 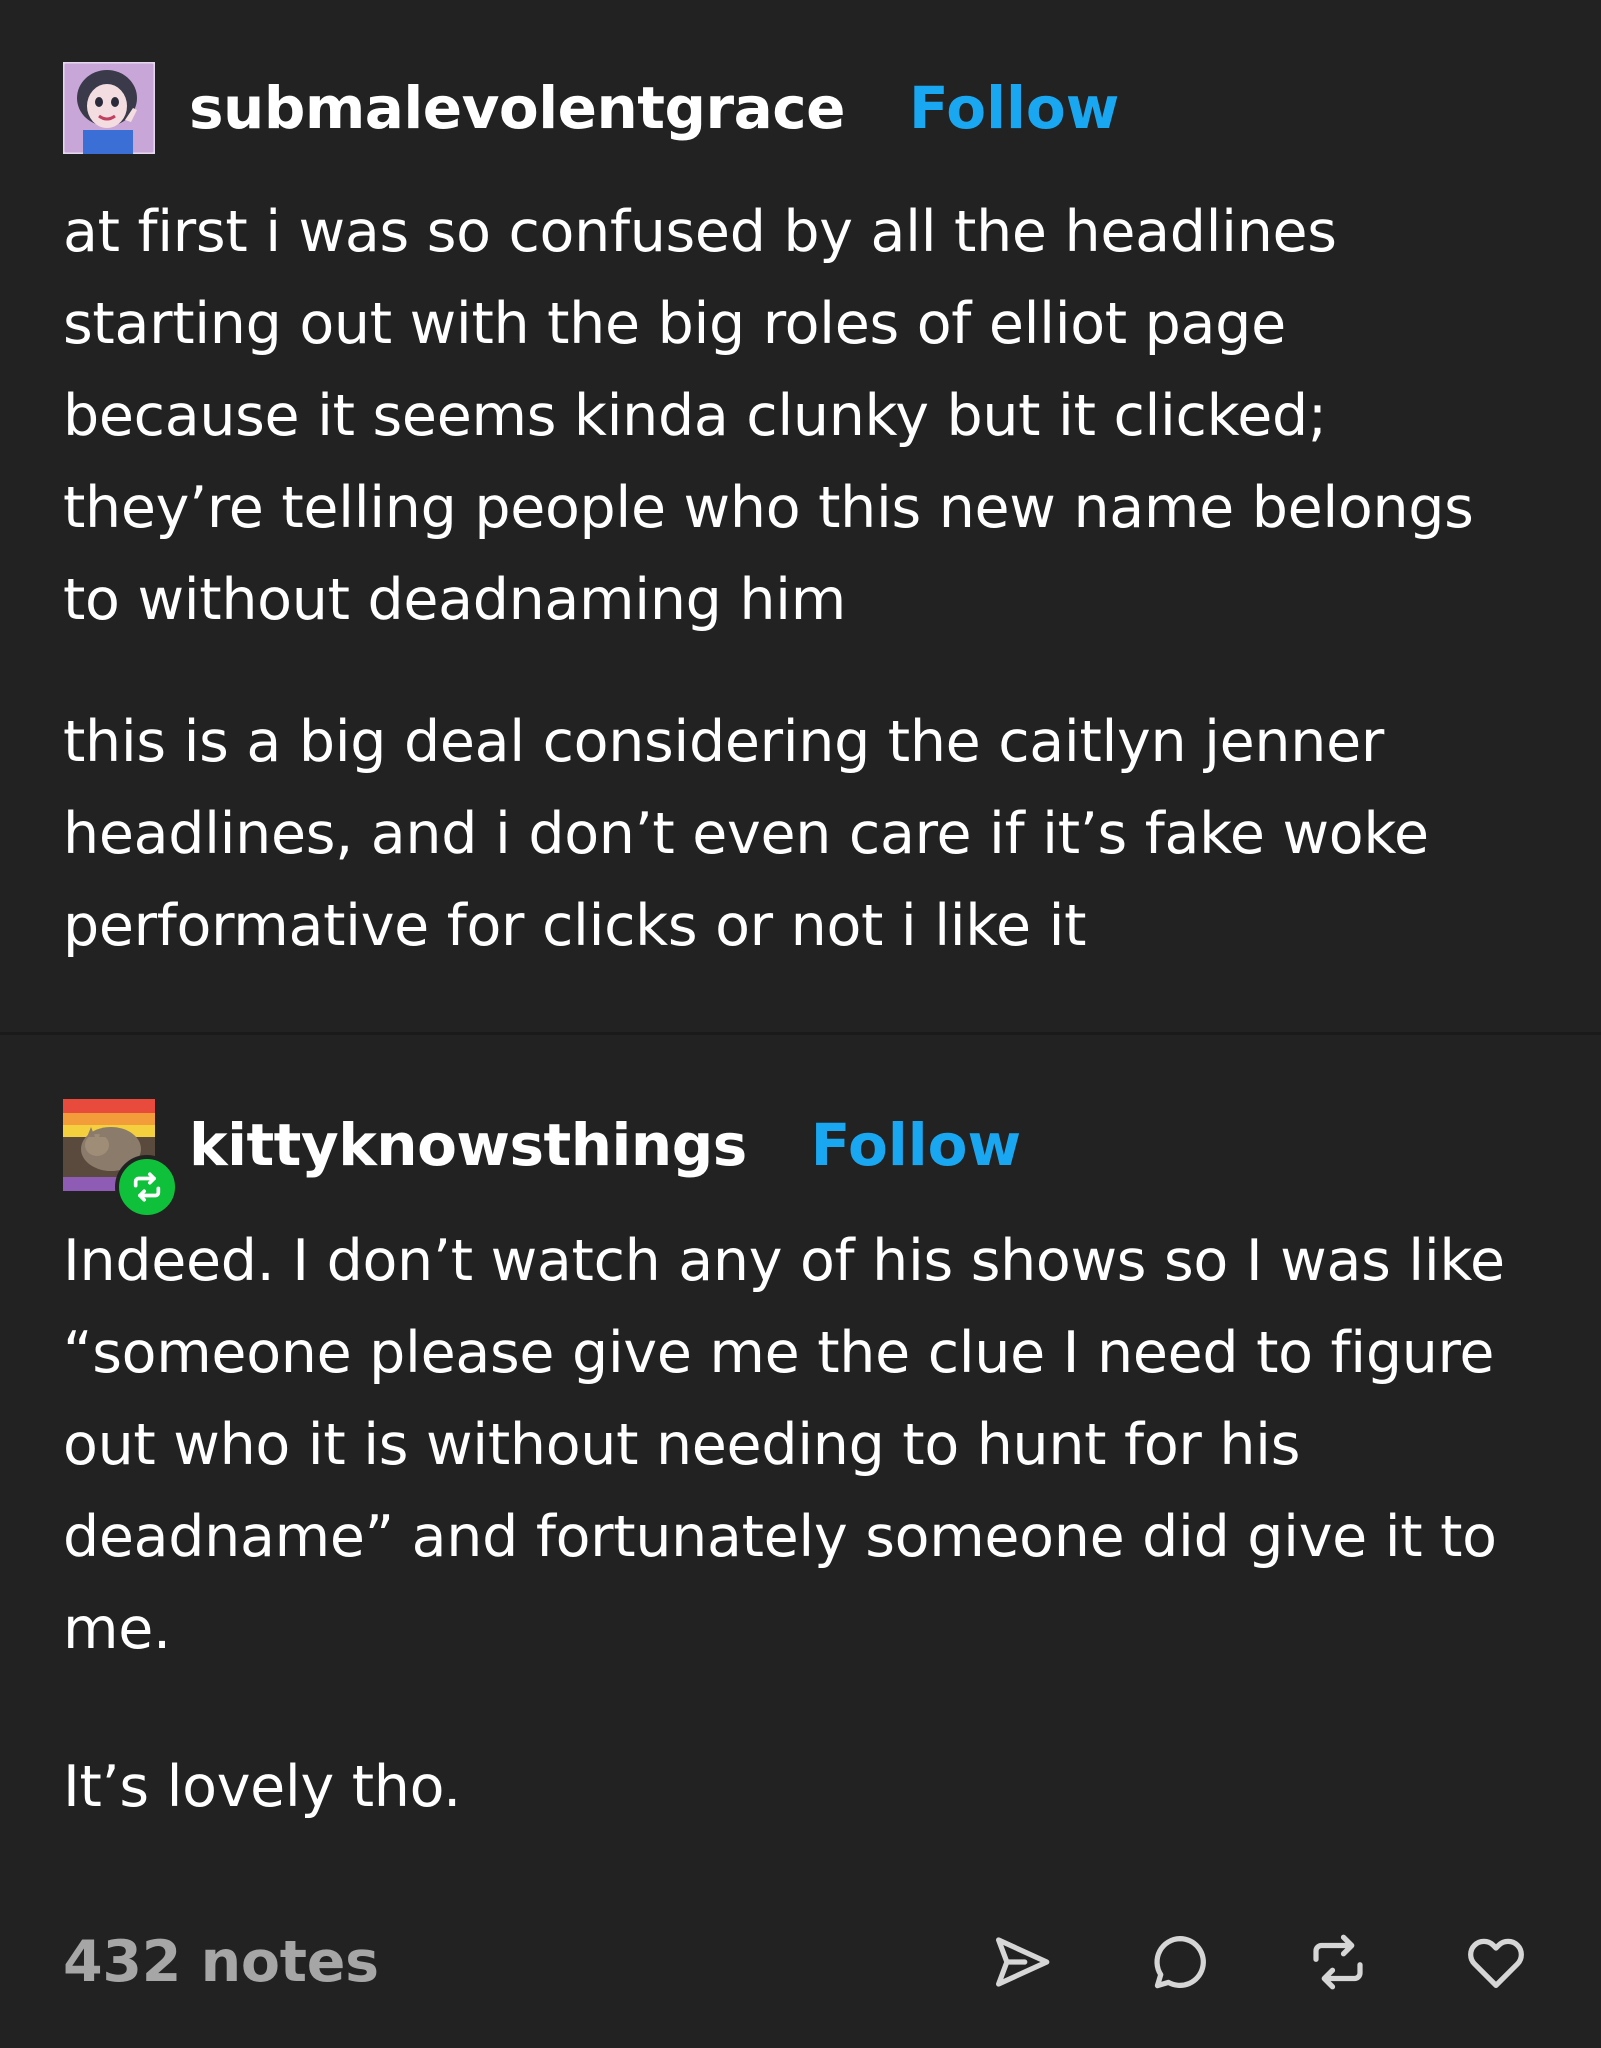 What do you see at coordinates (800, 1962) in the screenshot?
I see `post-footer: 432 notes` at bounding box center [800, 1962].